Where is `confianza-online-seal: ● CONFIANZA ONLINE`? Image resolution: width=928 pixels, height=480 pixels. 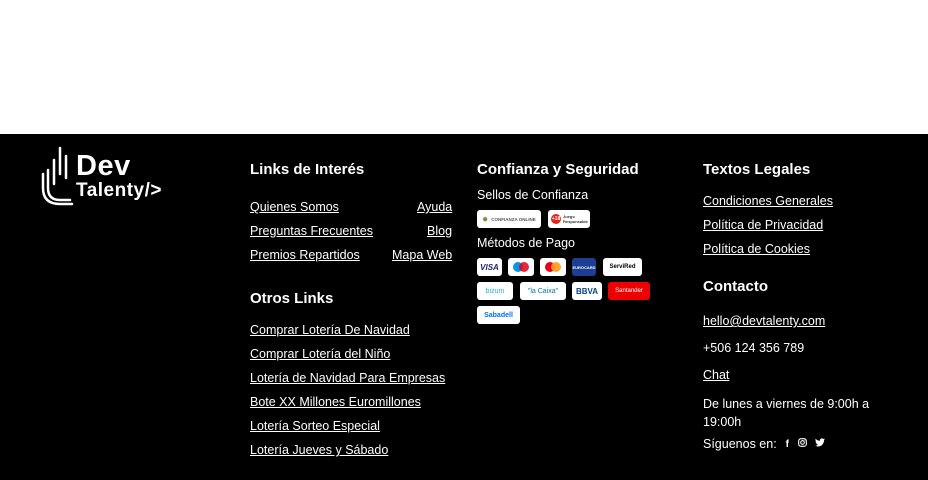 confianza-online-seal: ● CONFIANZA ONLINE is located at coordinates (509, 219).